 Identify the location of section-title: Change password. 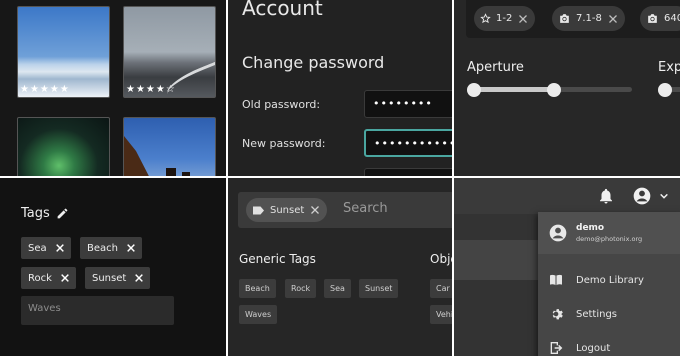
(313, 62).